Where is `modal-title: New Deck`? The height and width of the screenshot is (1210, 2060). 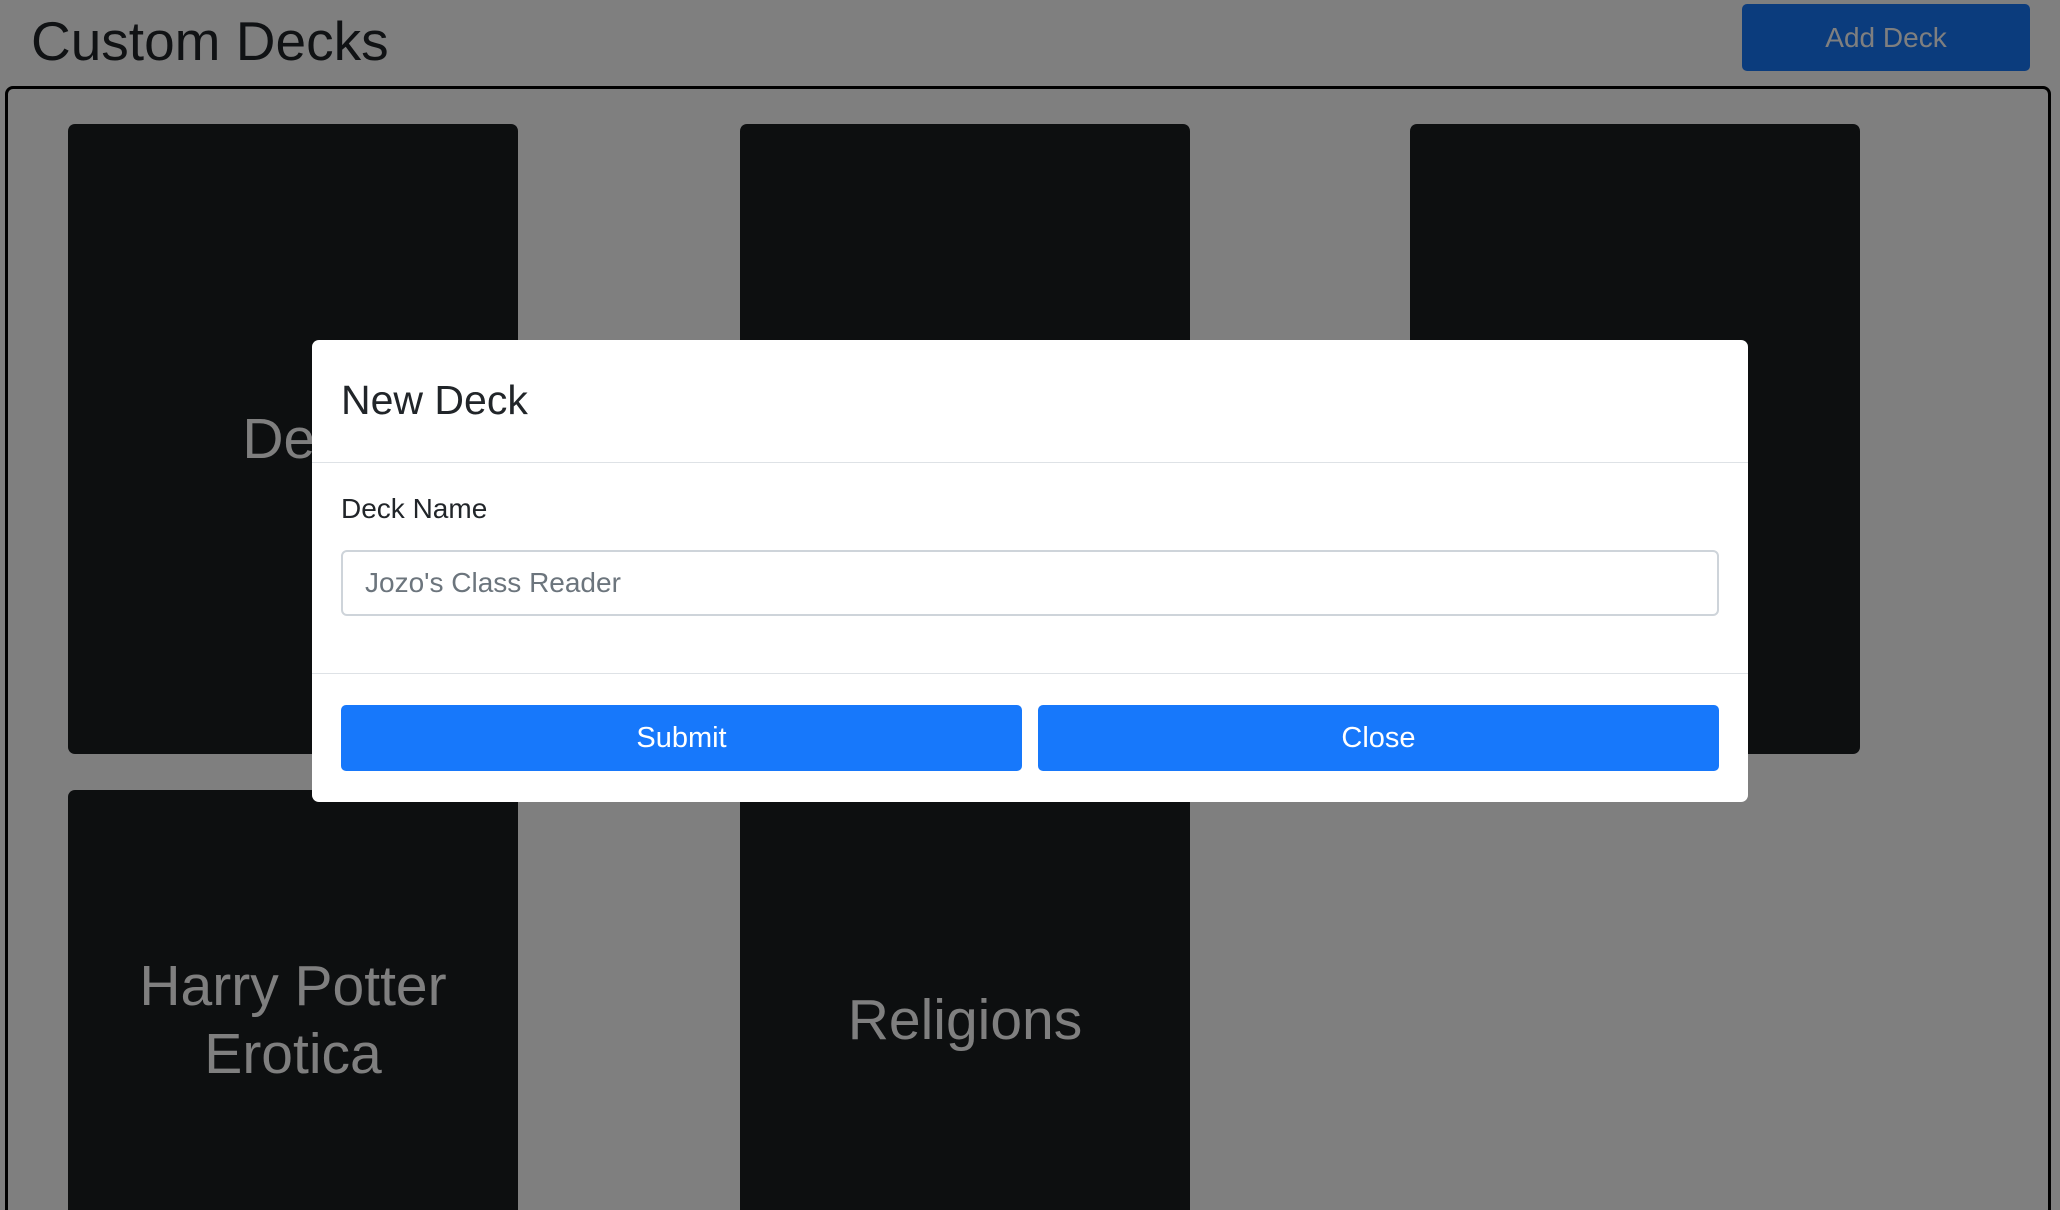
modal-title: New Deck is located at coordinates (434, 400).